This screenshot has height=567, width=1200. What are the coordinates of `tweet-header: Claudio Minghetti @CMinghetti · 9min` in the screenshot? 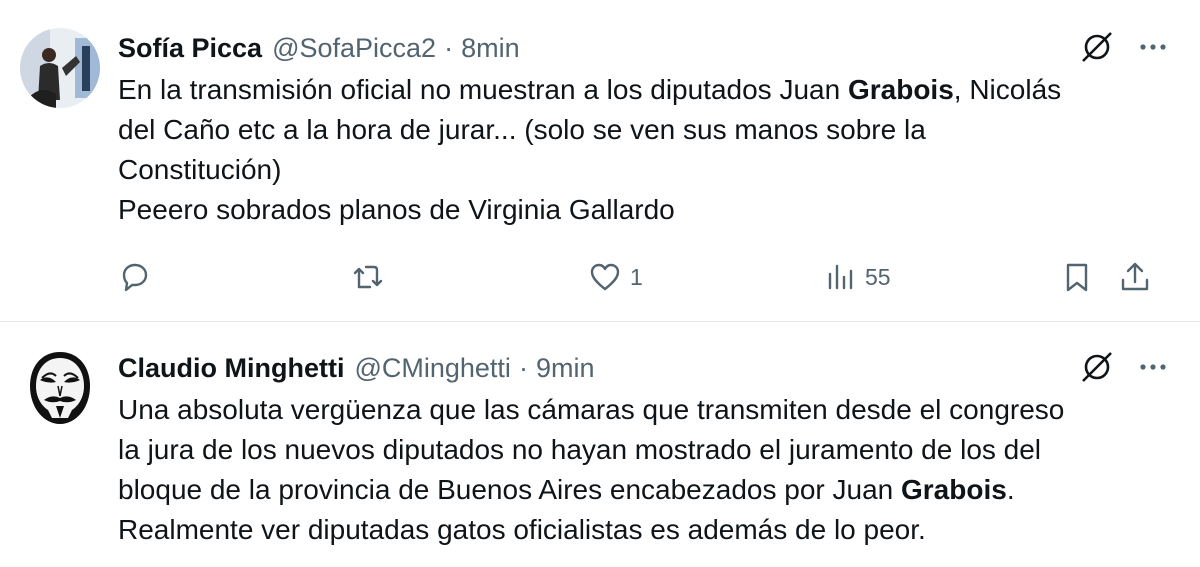 It's located at (649, 368).